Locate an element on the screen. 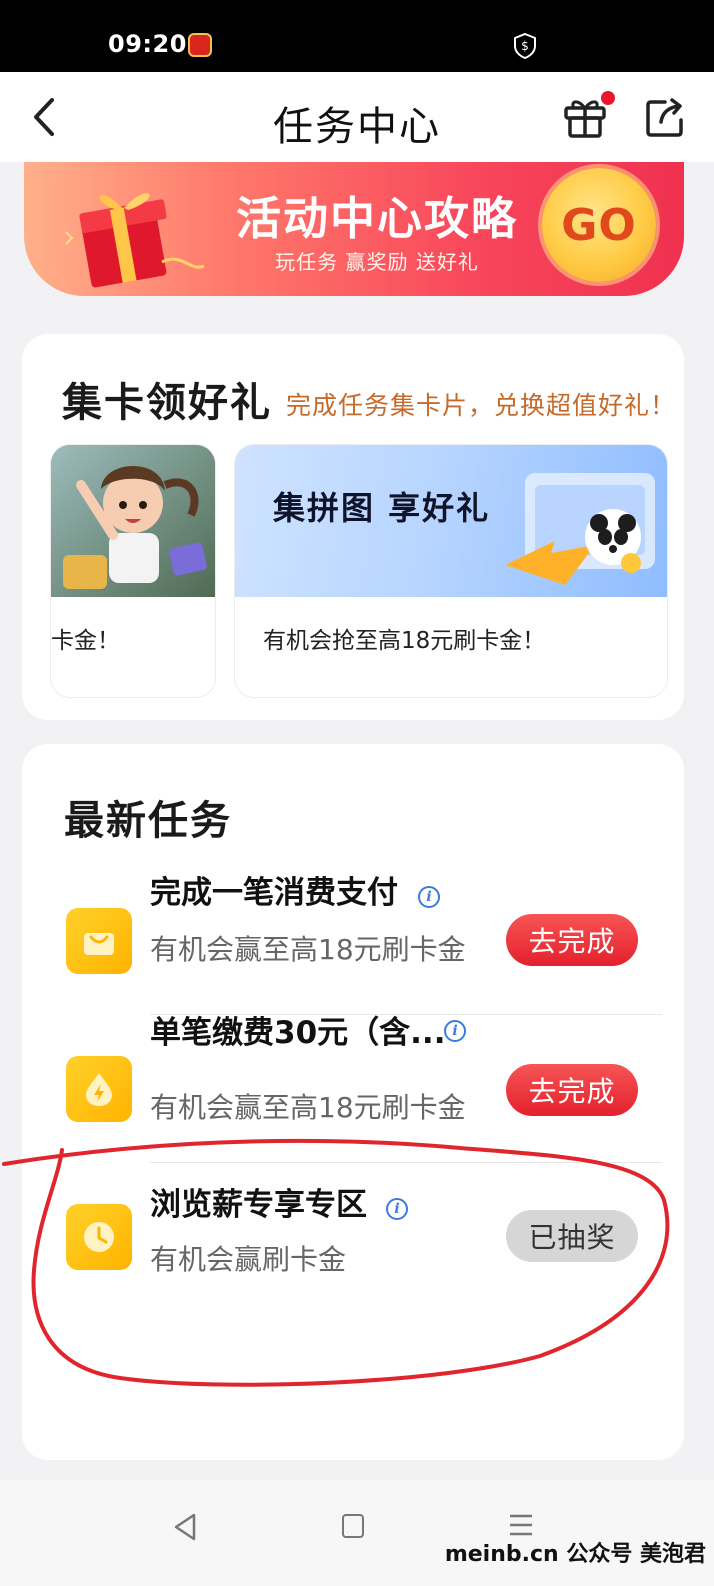 Image resolution: width=714 pixels, height=1586 pixels. system-nav-bar: meinb.cn 公众号 美泡君 is located at coordinates (357, 1533).